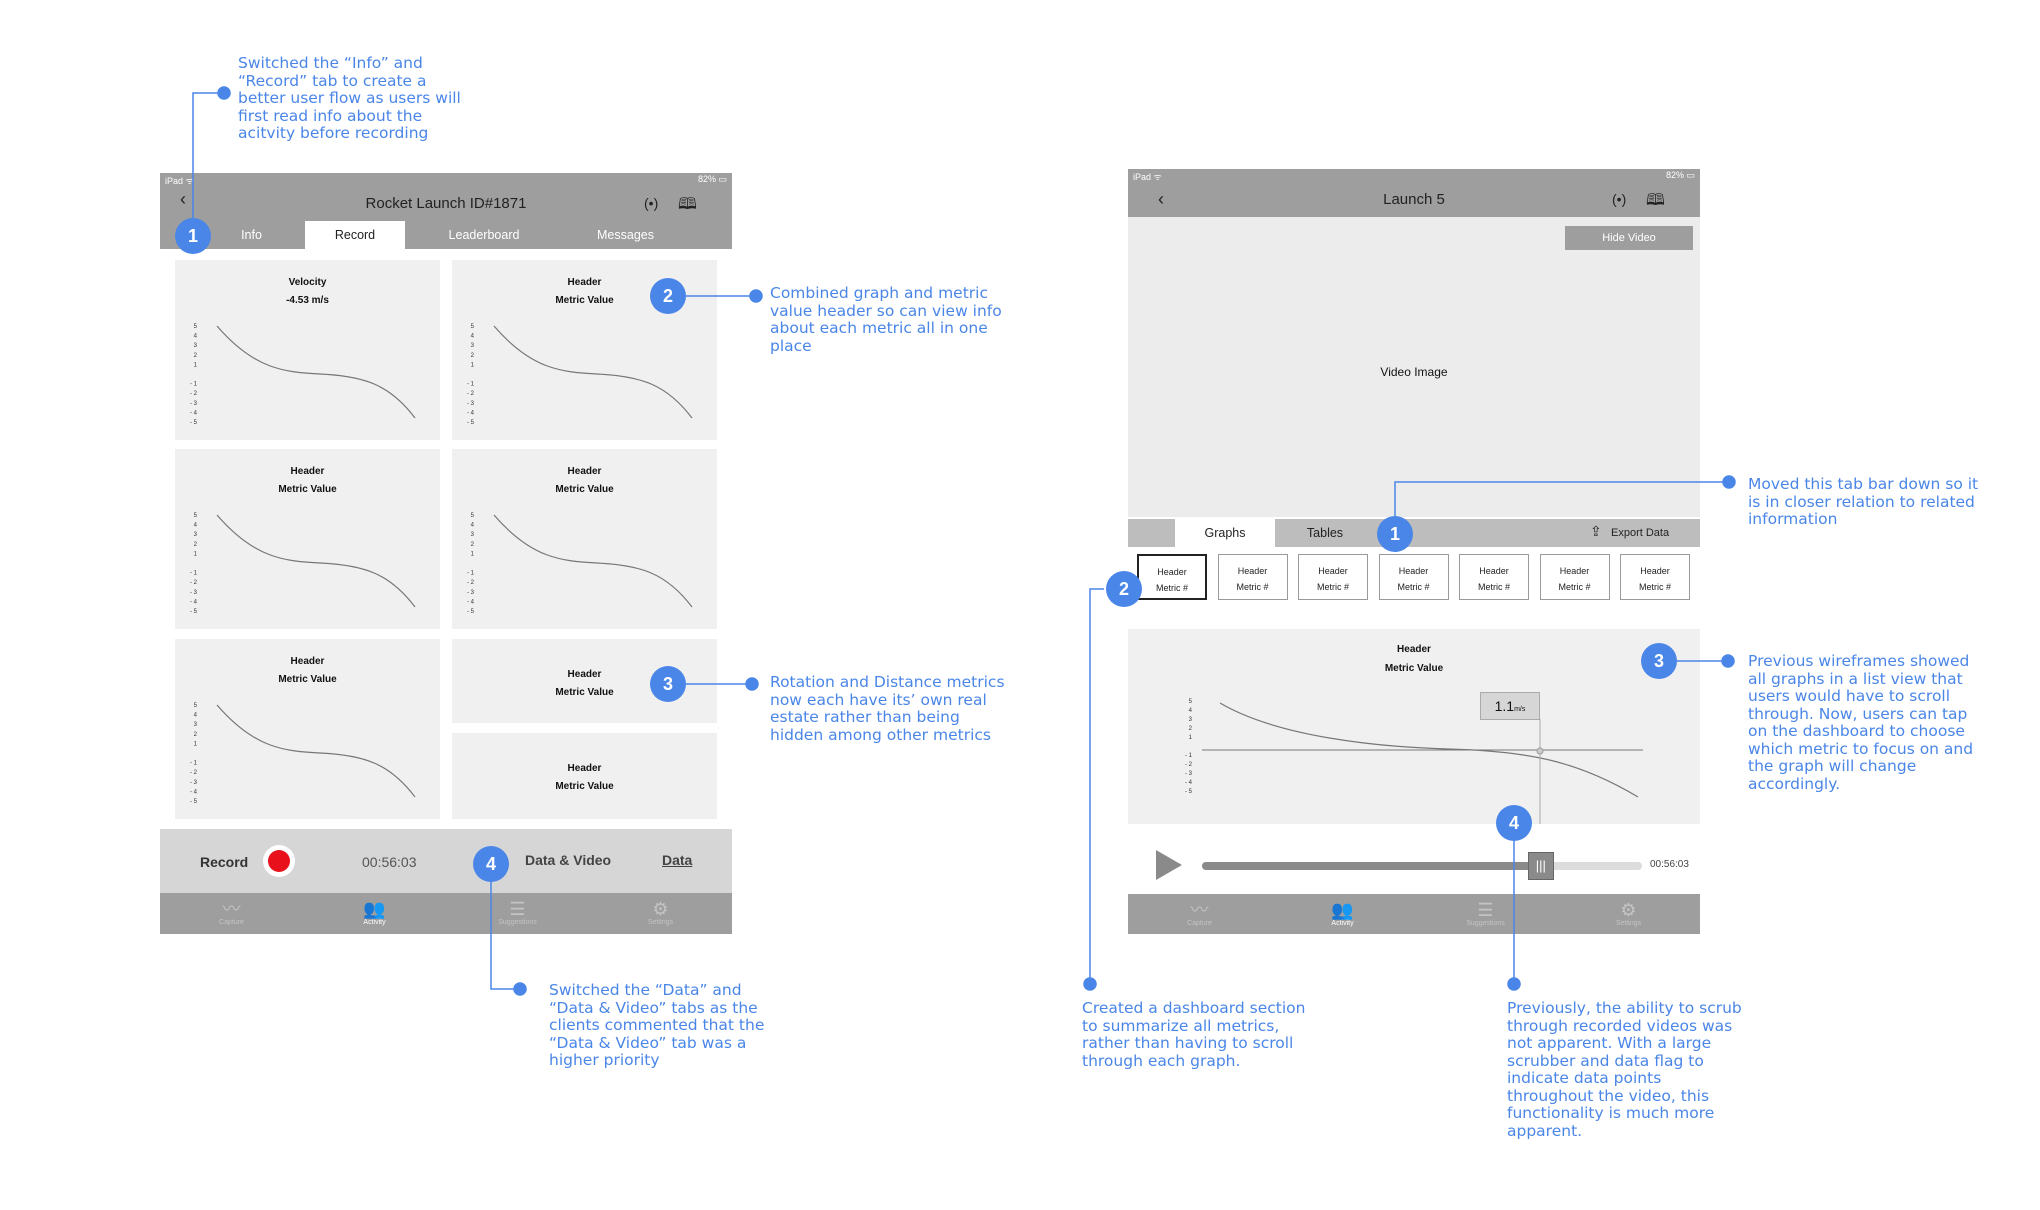 Image resolution: width=2040 pixels, height=1210 pixels. What do you see at coordinates (625, 235) in the screenshot?
I see `tab-messages: Messages` at bounding box center [625, 235].